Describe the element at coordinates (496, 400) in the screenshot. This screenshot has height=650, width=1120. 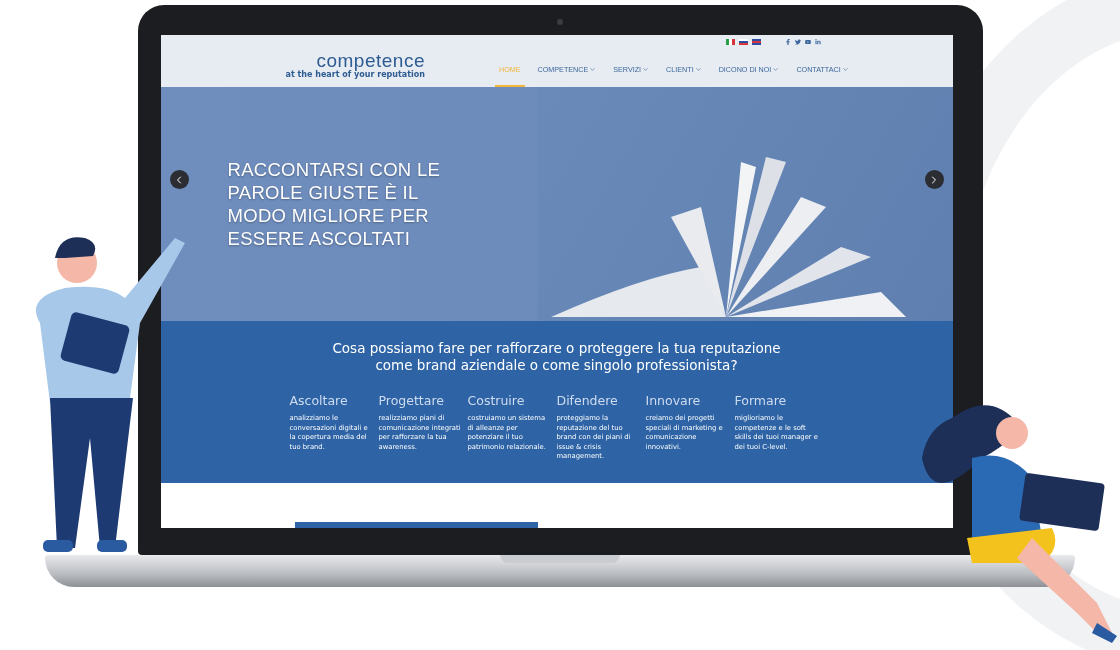
I see `service-title: Costruire` at that location.